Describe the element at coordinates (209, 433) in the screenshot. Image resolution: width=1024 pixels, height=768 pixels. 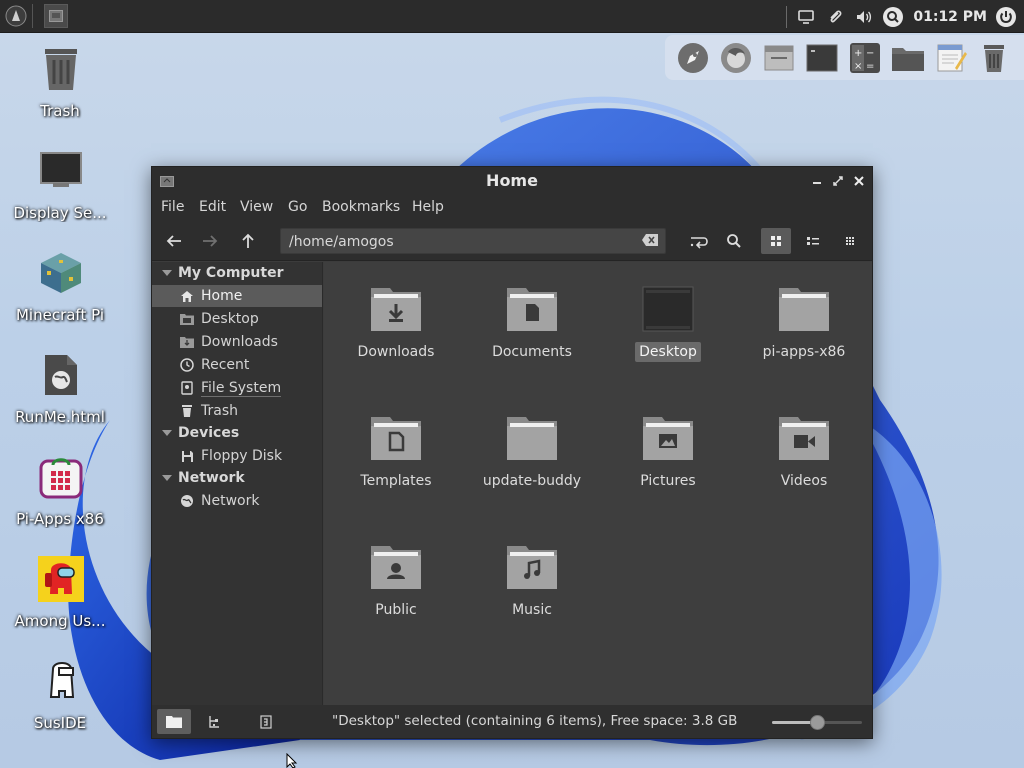
I see `sidebar-heading-label: Devices` at that location.